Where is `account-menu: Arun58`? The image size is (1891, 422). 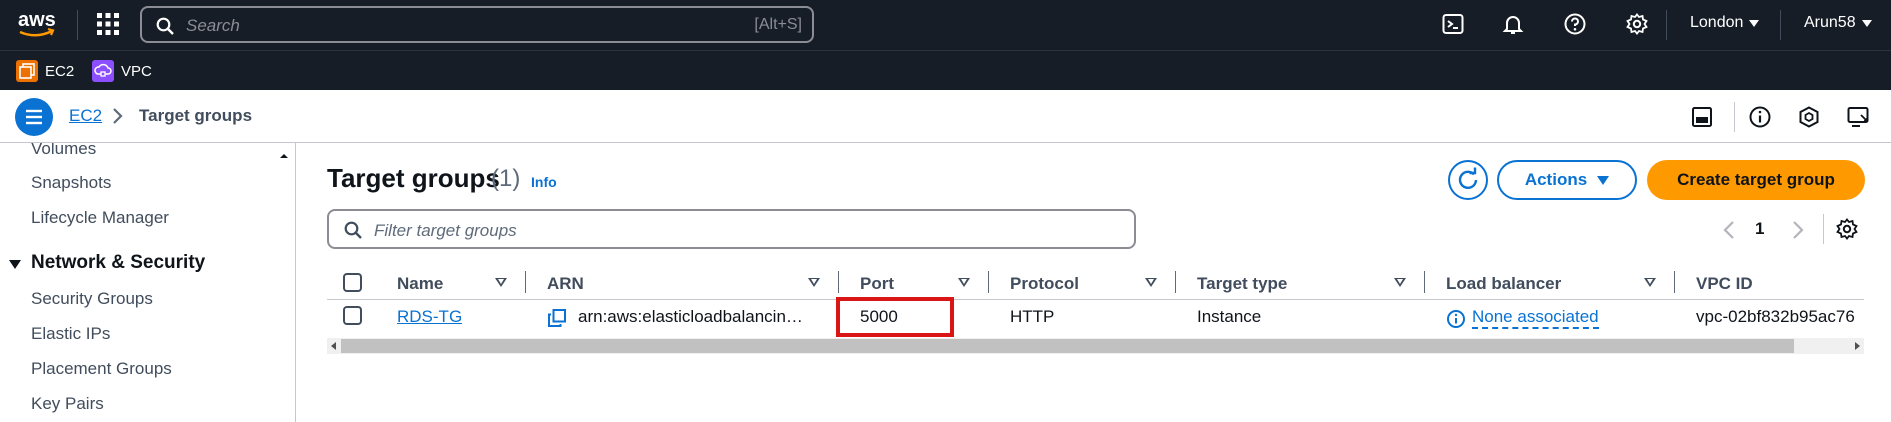 account-menu: Arun58 is located at coordinates (1838, 23).